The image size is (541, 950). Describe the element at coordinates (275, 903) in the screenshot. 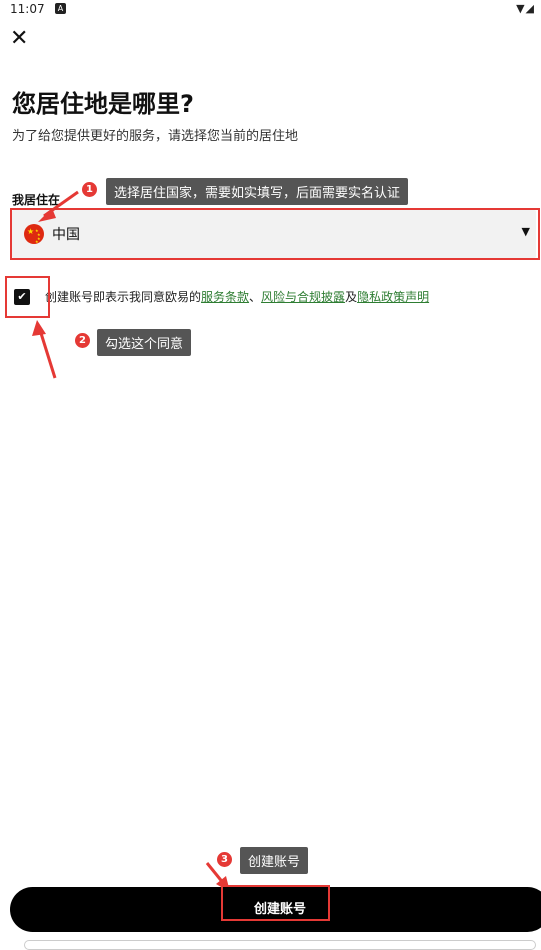

I see `highlight-box-button` at that location.